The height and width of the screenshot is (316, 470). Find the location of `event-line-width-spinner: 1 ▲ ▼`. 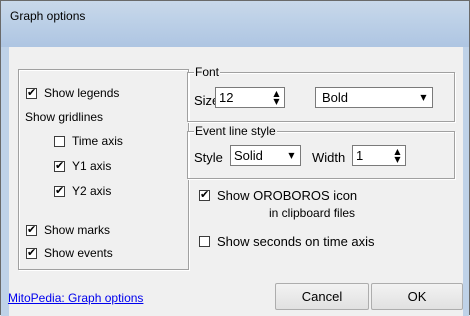

event-line-width-spinner: 1 ▲ ▼ is located at coordinates (379, 155).